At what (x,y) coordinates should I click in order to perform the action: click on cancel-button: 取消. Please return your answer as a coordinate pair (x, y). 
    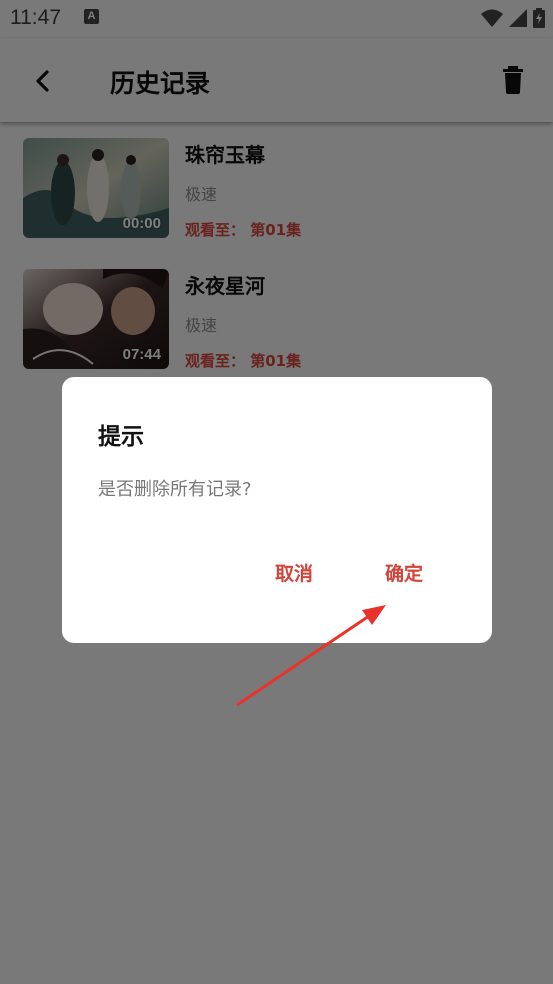
    Looking at the image, I should click on (294, 572).